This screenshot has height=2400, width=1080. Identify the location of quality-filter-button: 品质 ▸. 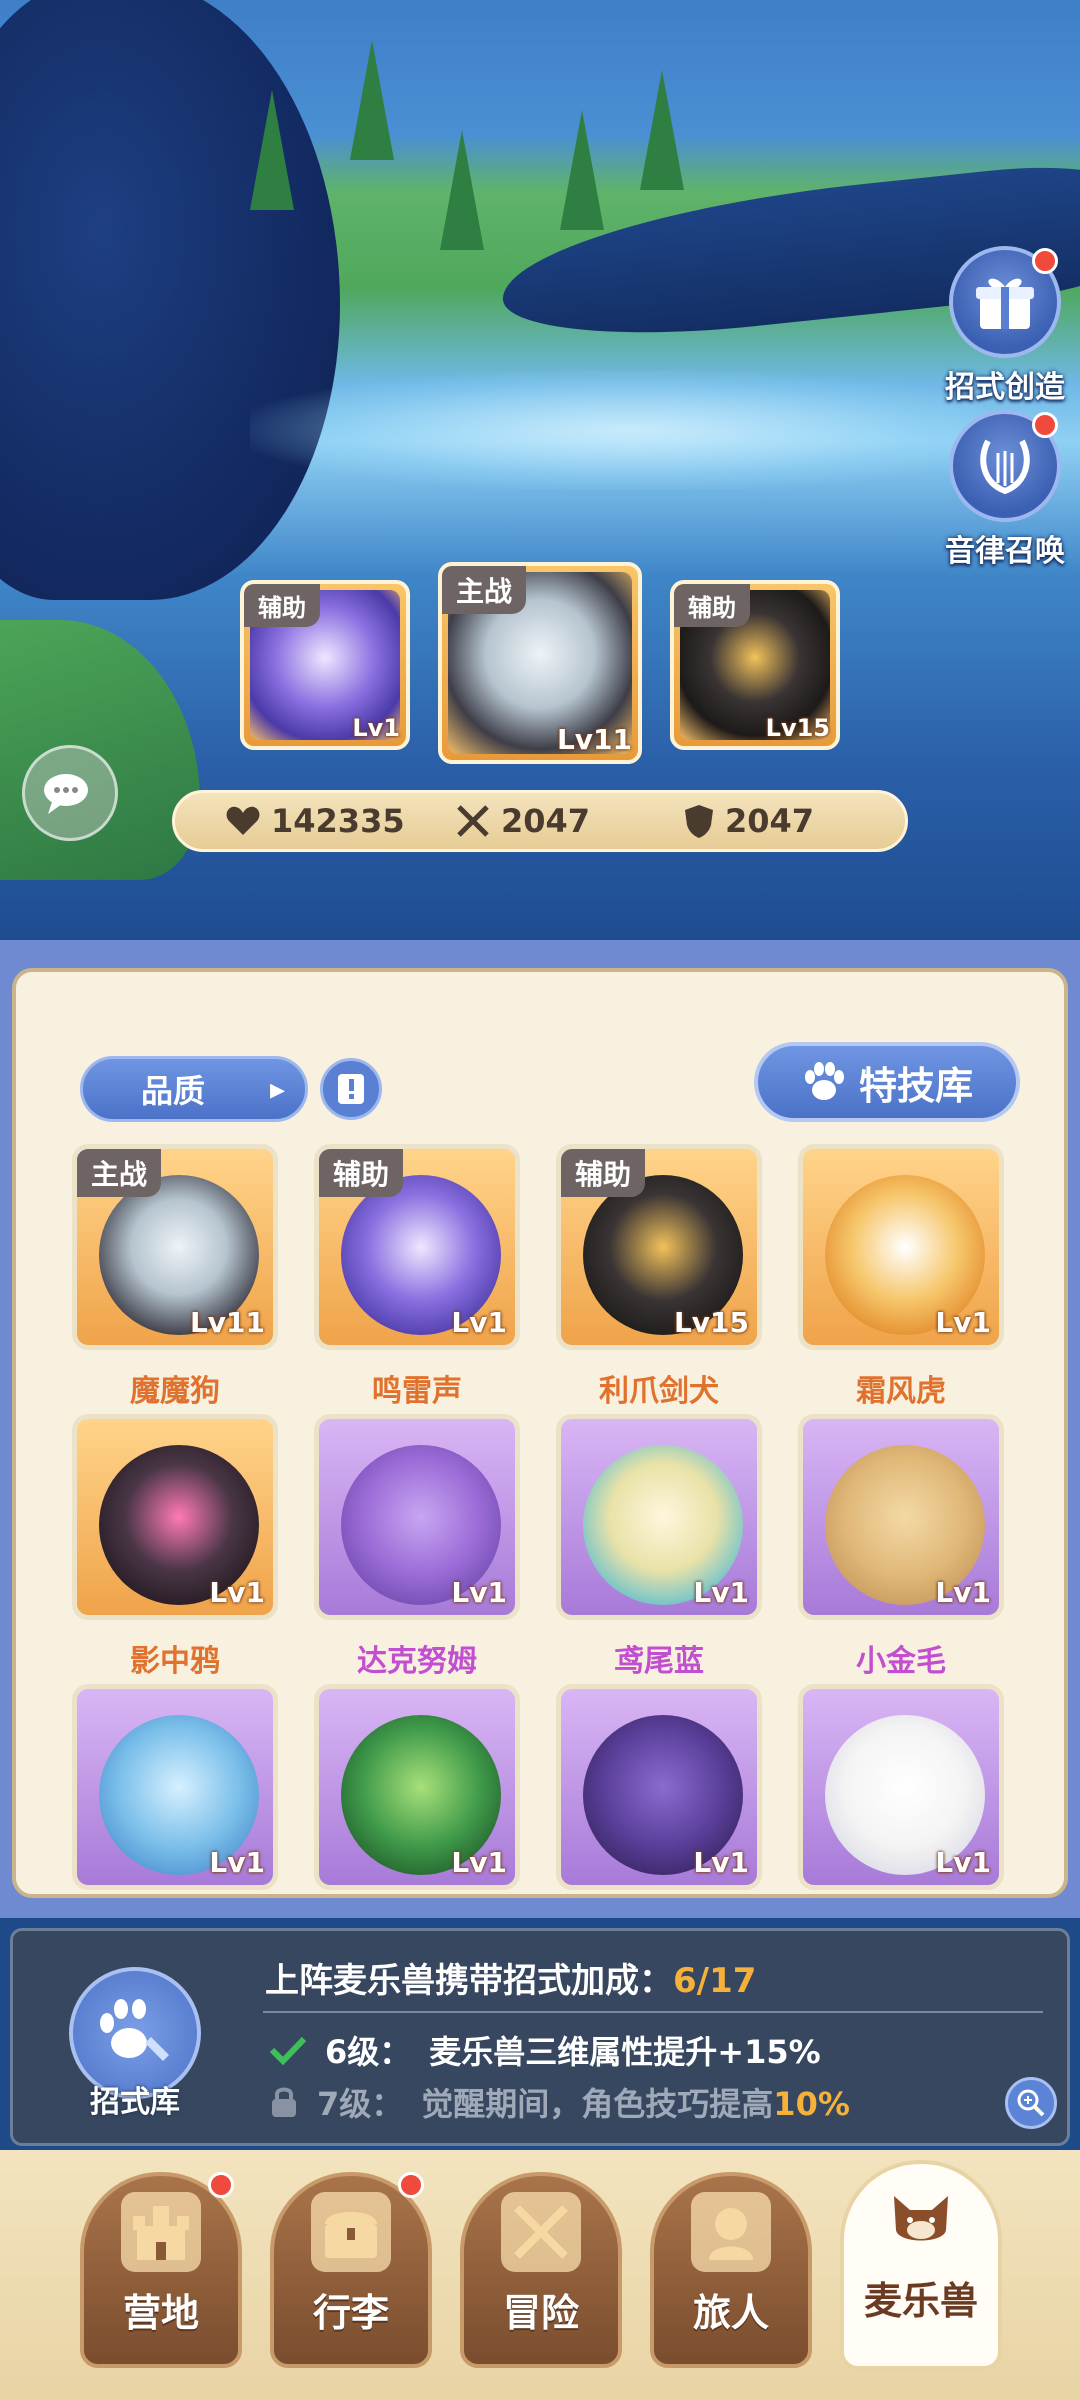
(194, 1089).